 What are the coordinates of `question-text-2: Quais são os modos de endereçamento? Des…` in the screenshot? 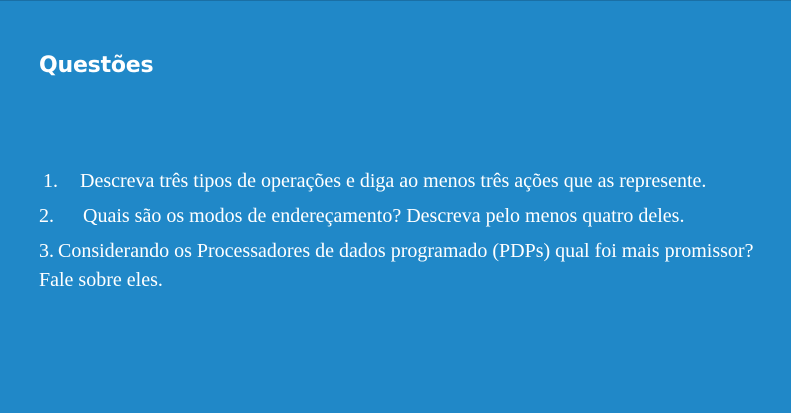 It's located at (384, 216).